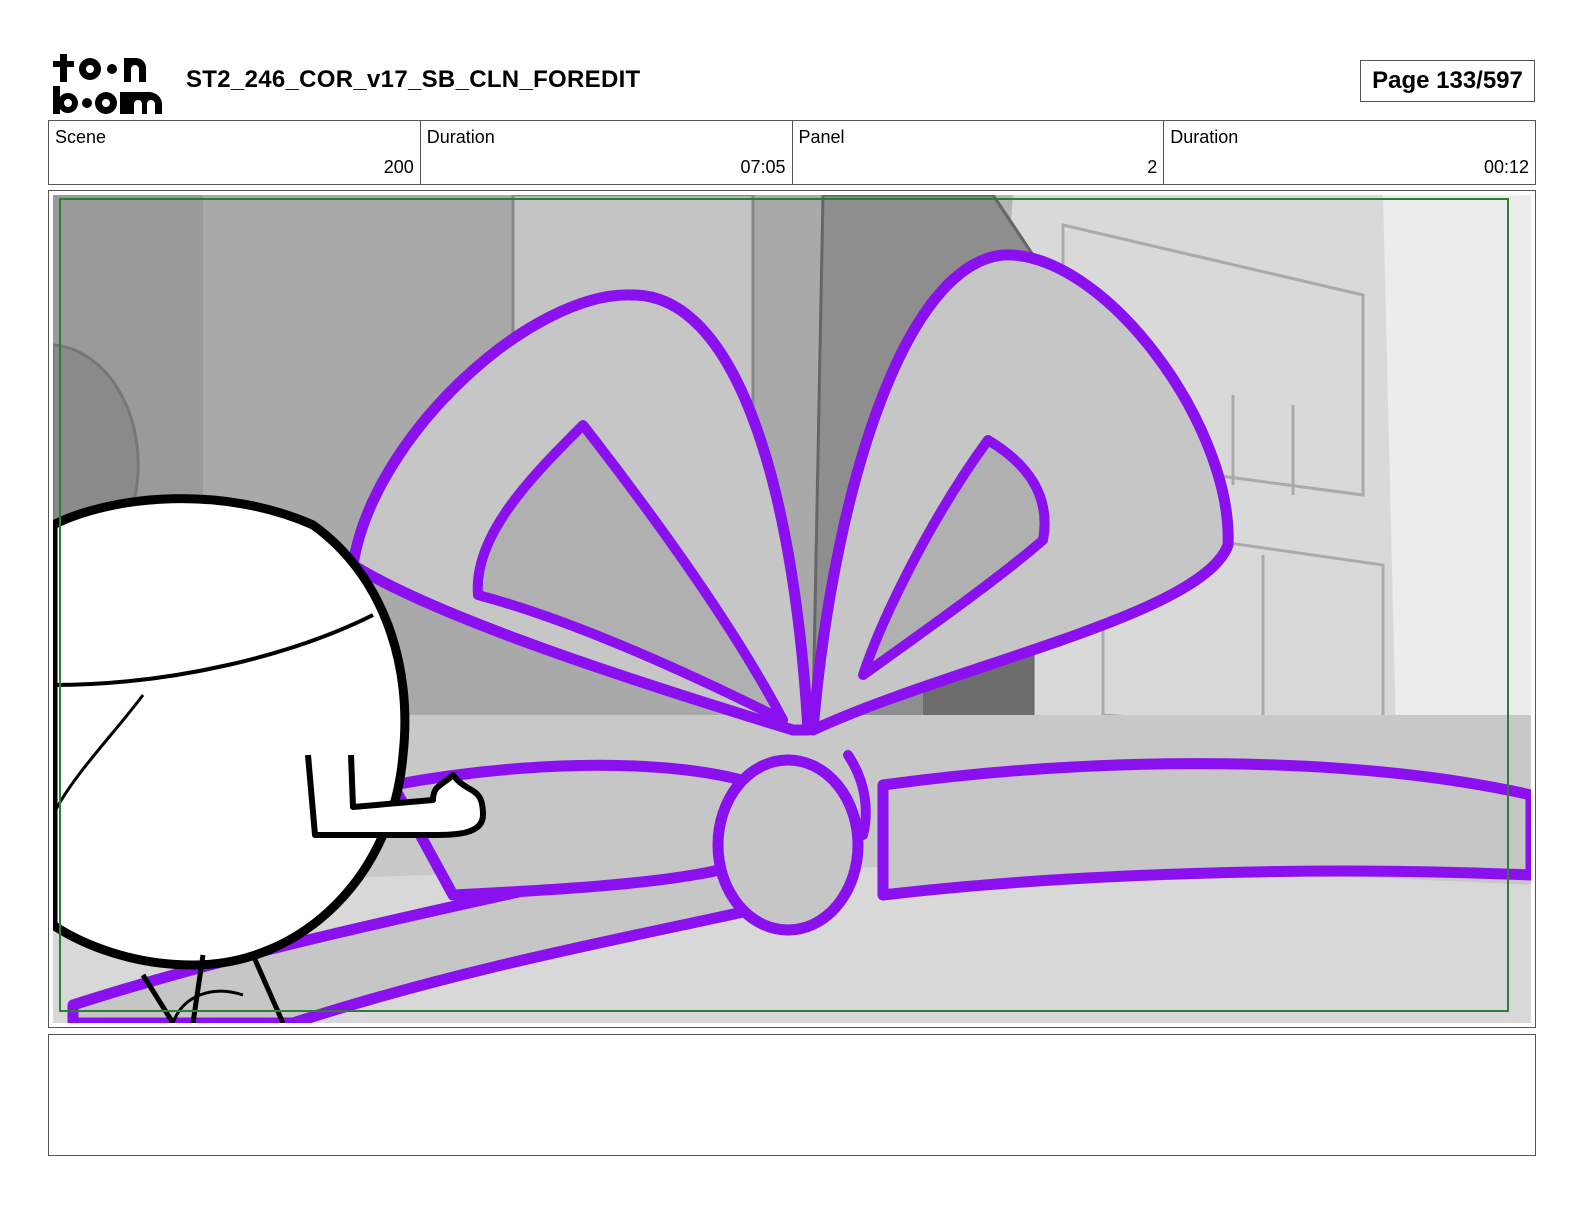  Describe the element at coordinates (398, 167) in the screenshot. I see `scene-value: 200` at that location.